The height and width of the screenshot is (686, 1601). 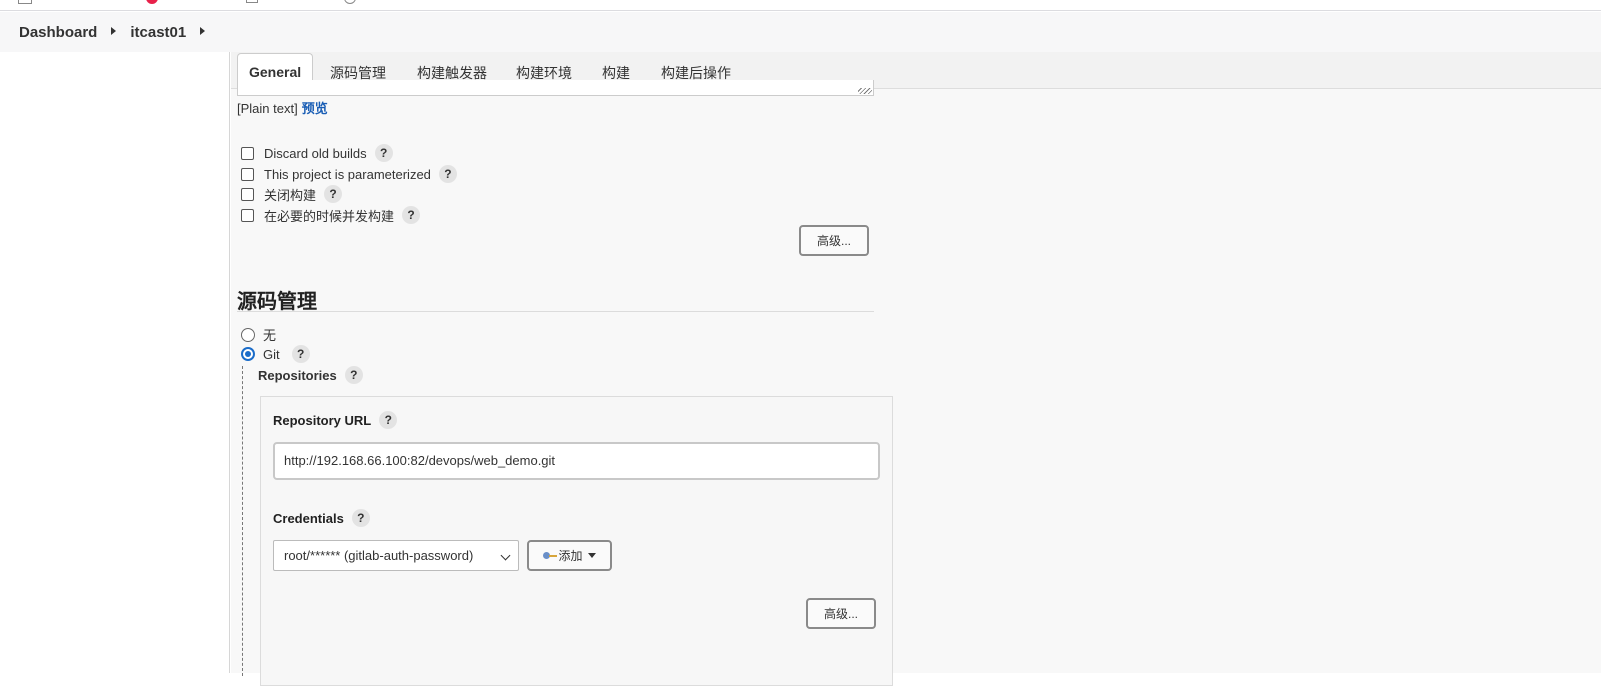 I want to click on radio-label: Git, so click(x=271, y=354).